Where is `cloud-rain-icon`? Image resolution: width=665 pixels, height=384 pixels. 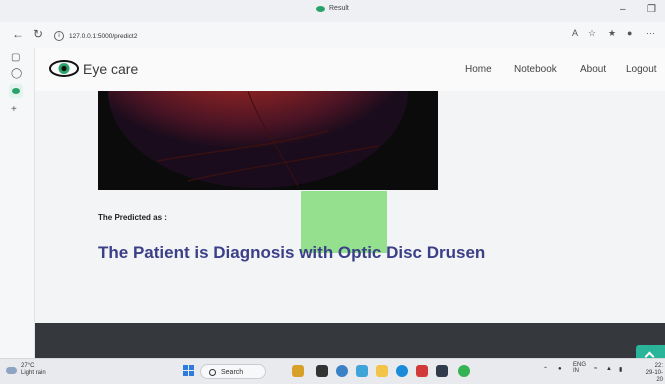
cloud-rain-icon is located at coordinates (11, 370).